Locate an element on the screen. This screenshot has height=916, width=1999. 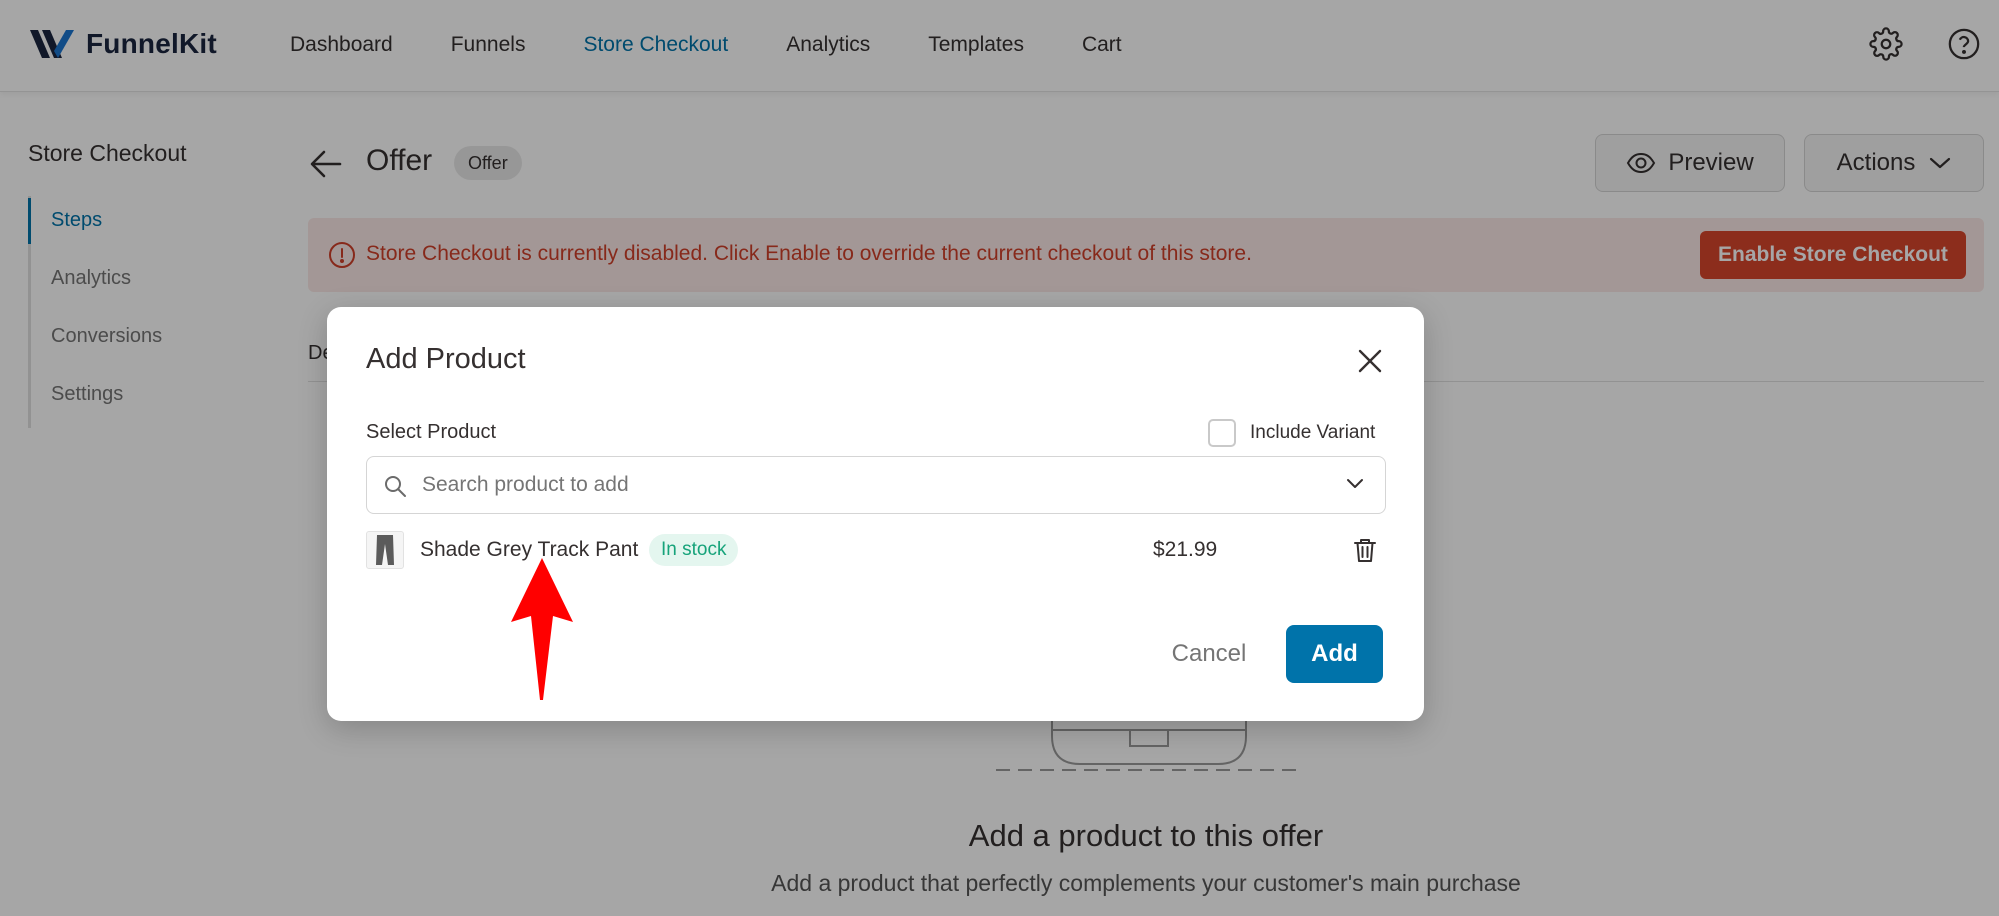
trash-icon is located at coordinates (1365, 550).